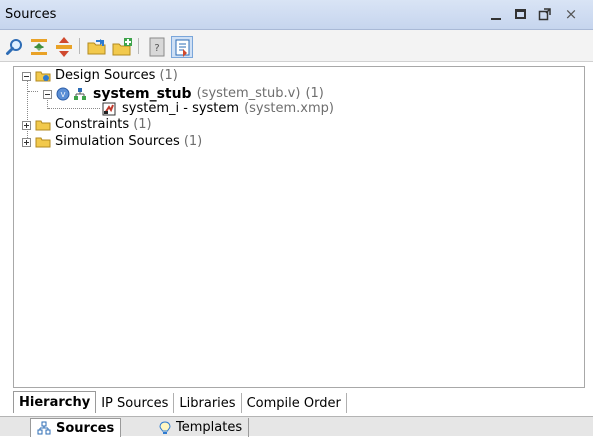  Describe the element at coordinates (289, 108) in the screenshot. I see `node-file: (system.xmp)` at that location.